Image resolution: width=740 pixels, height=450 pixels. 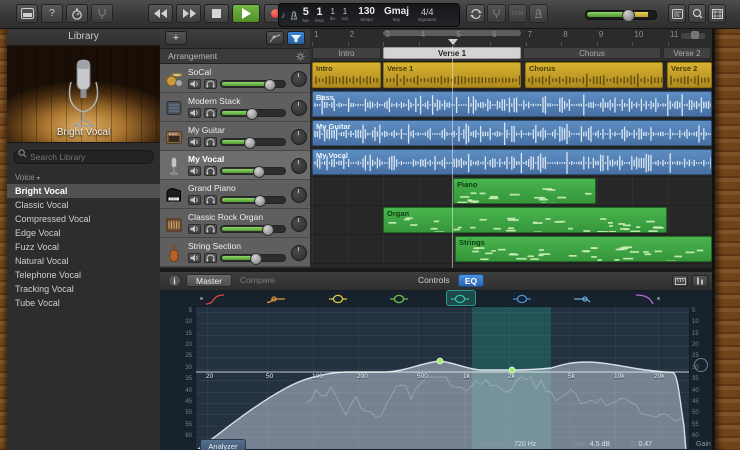 What do you see at coordinates (507, 444) in the screenshot?
I see `readout-frequency: Frequency 720 Hz` at bounding box center [507, 444].